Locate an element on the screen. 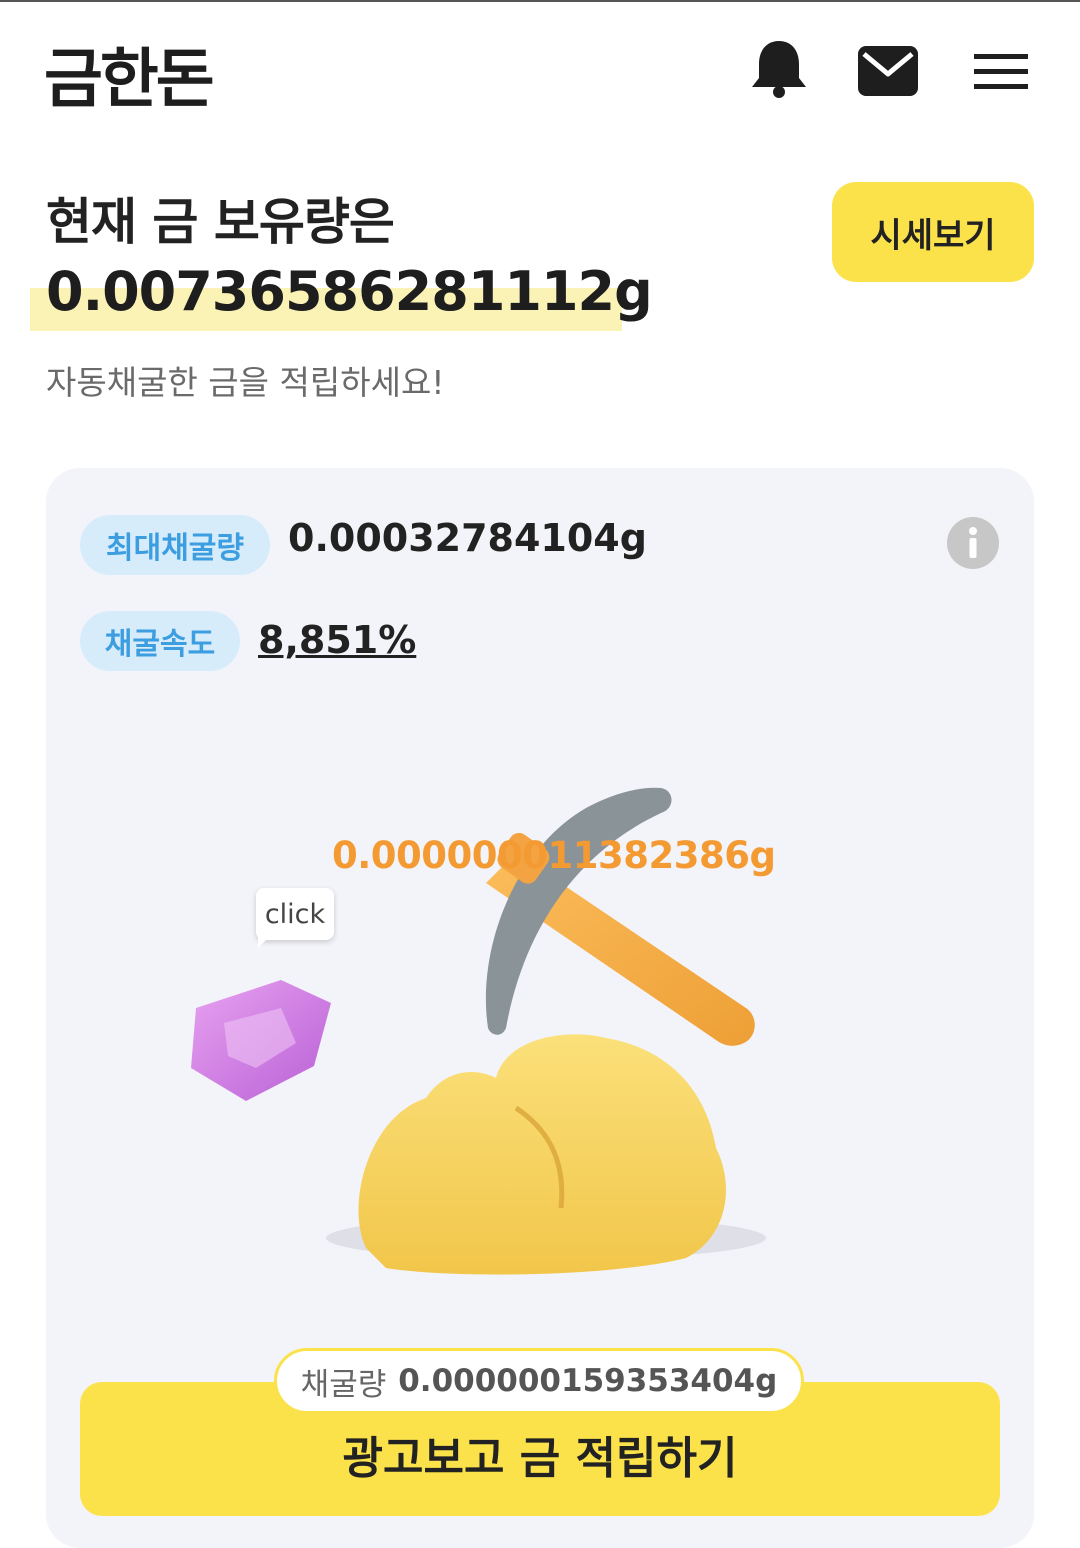 This screenshot has height=1548, width=1080. balance-title: 현재 금 보유량은 is located at coordinates (220, 222).